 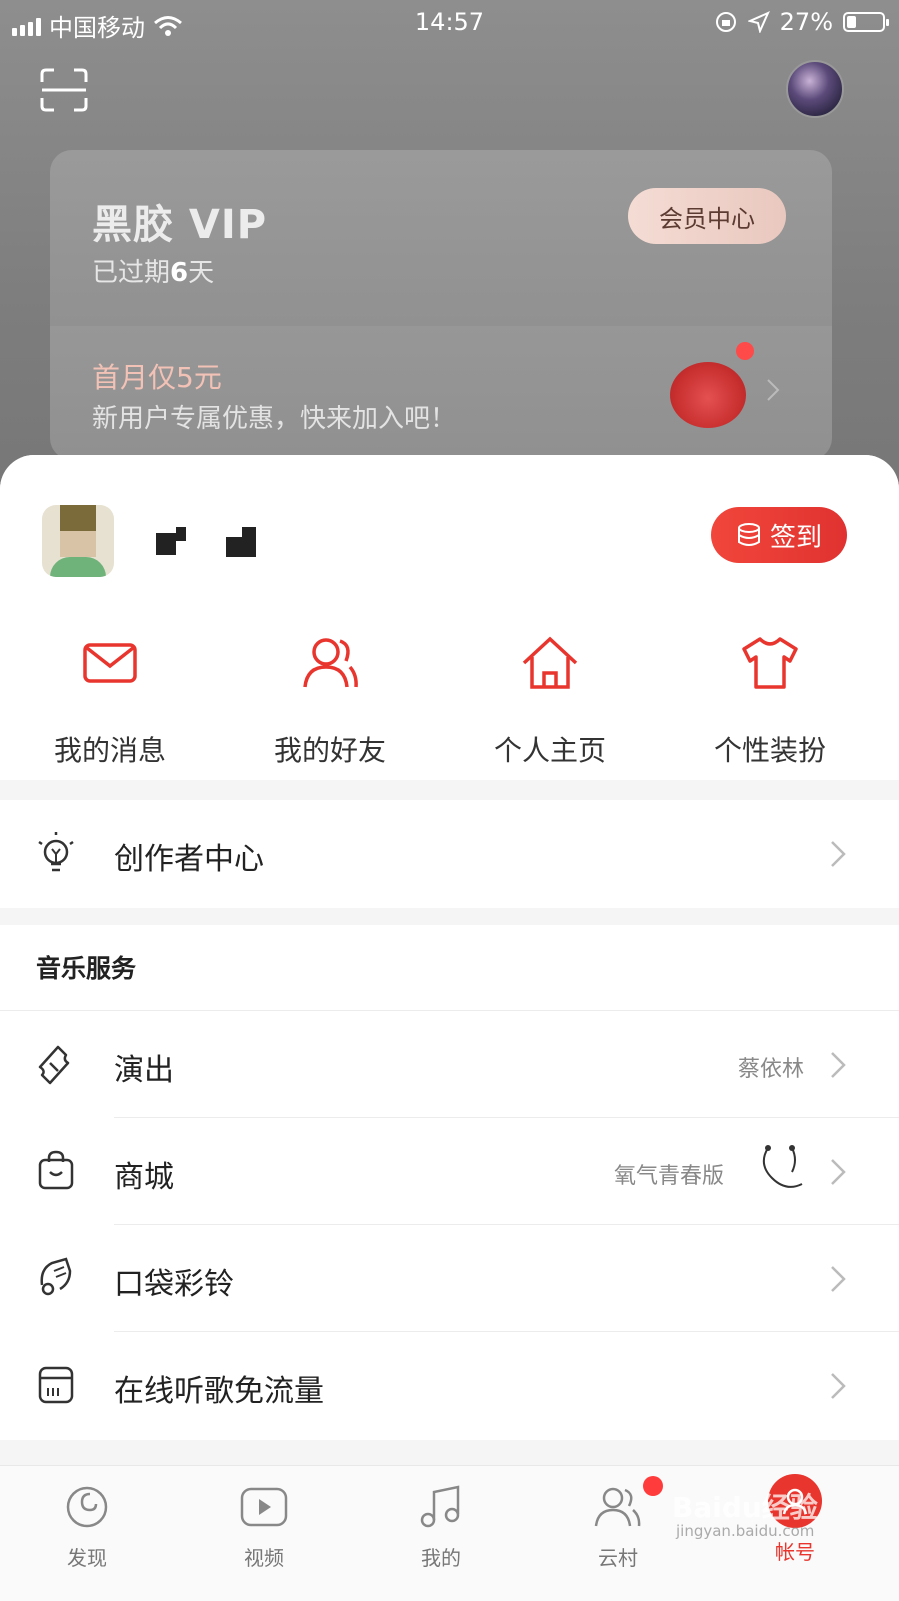 I want to click on username-obscured, so click(x=206, y=542).